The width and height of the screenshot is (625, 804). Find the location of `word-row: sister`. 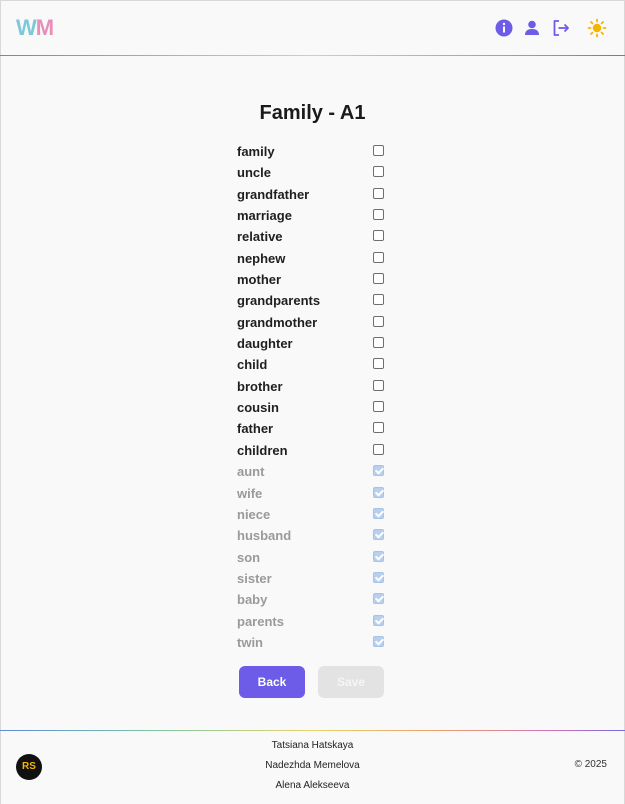

word-row: sister is located at coordinates (312, 579).